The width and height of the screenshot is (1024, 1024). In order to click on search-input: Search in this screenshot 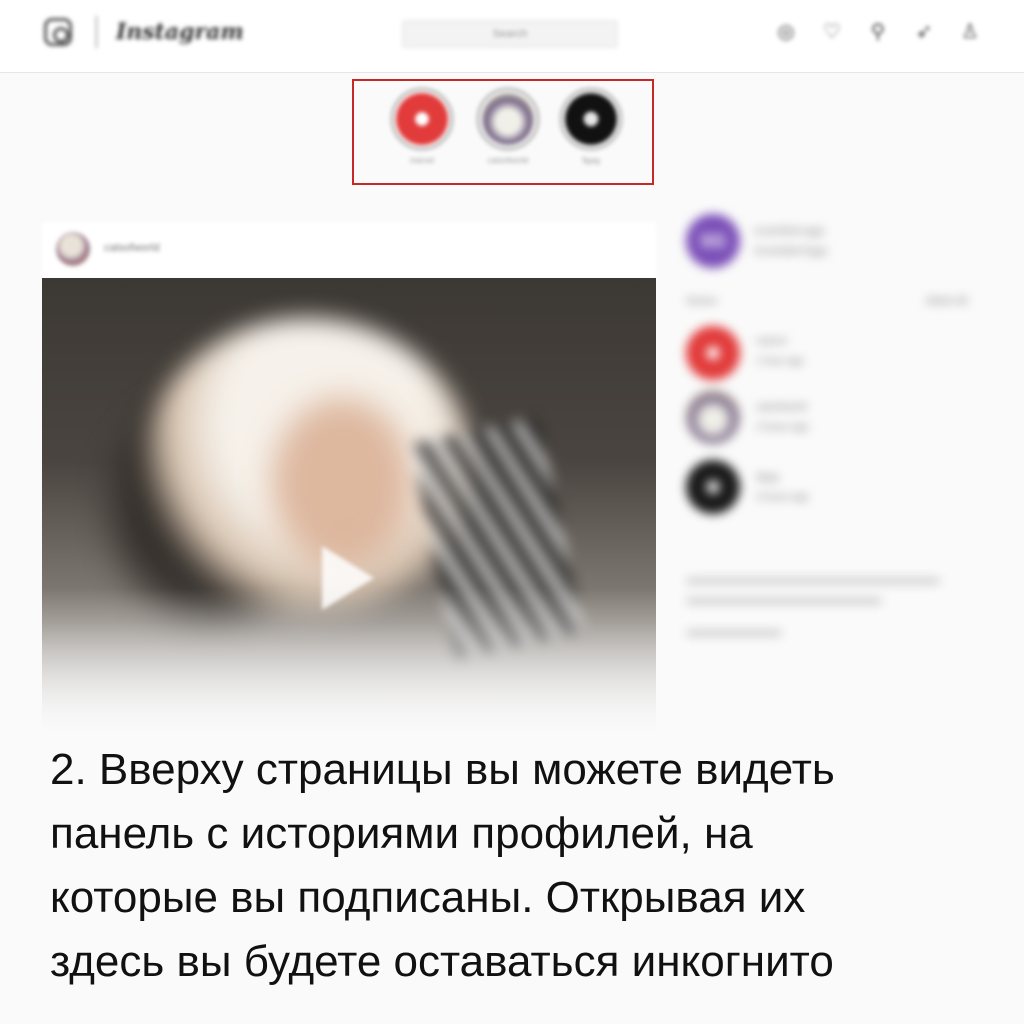, I will do `click(510, 34)`.